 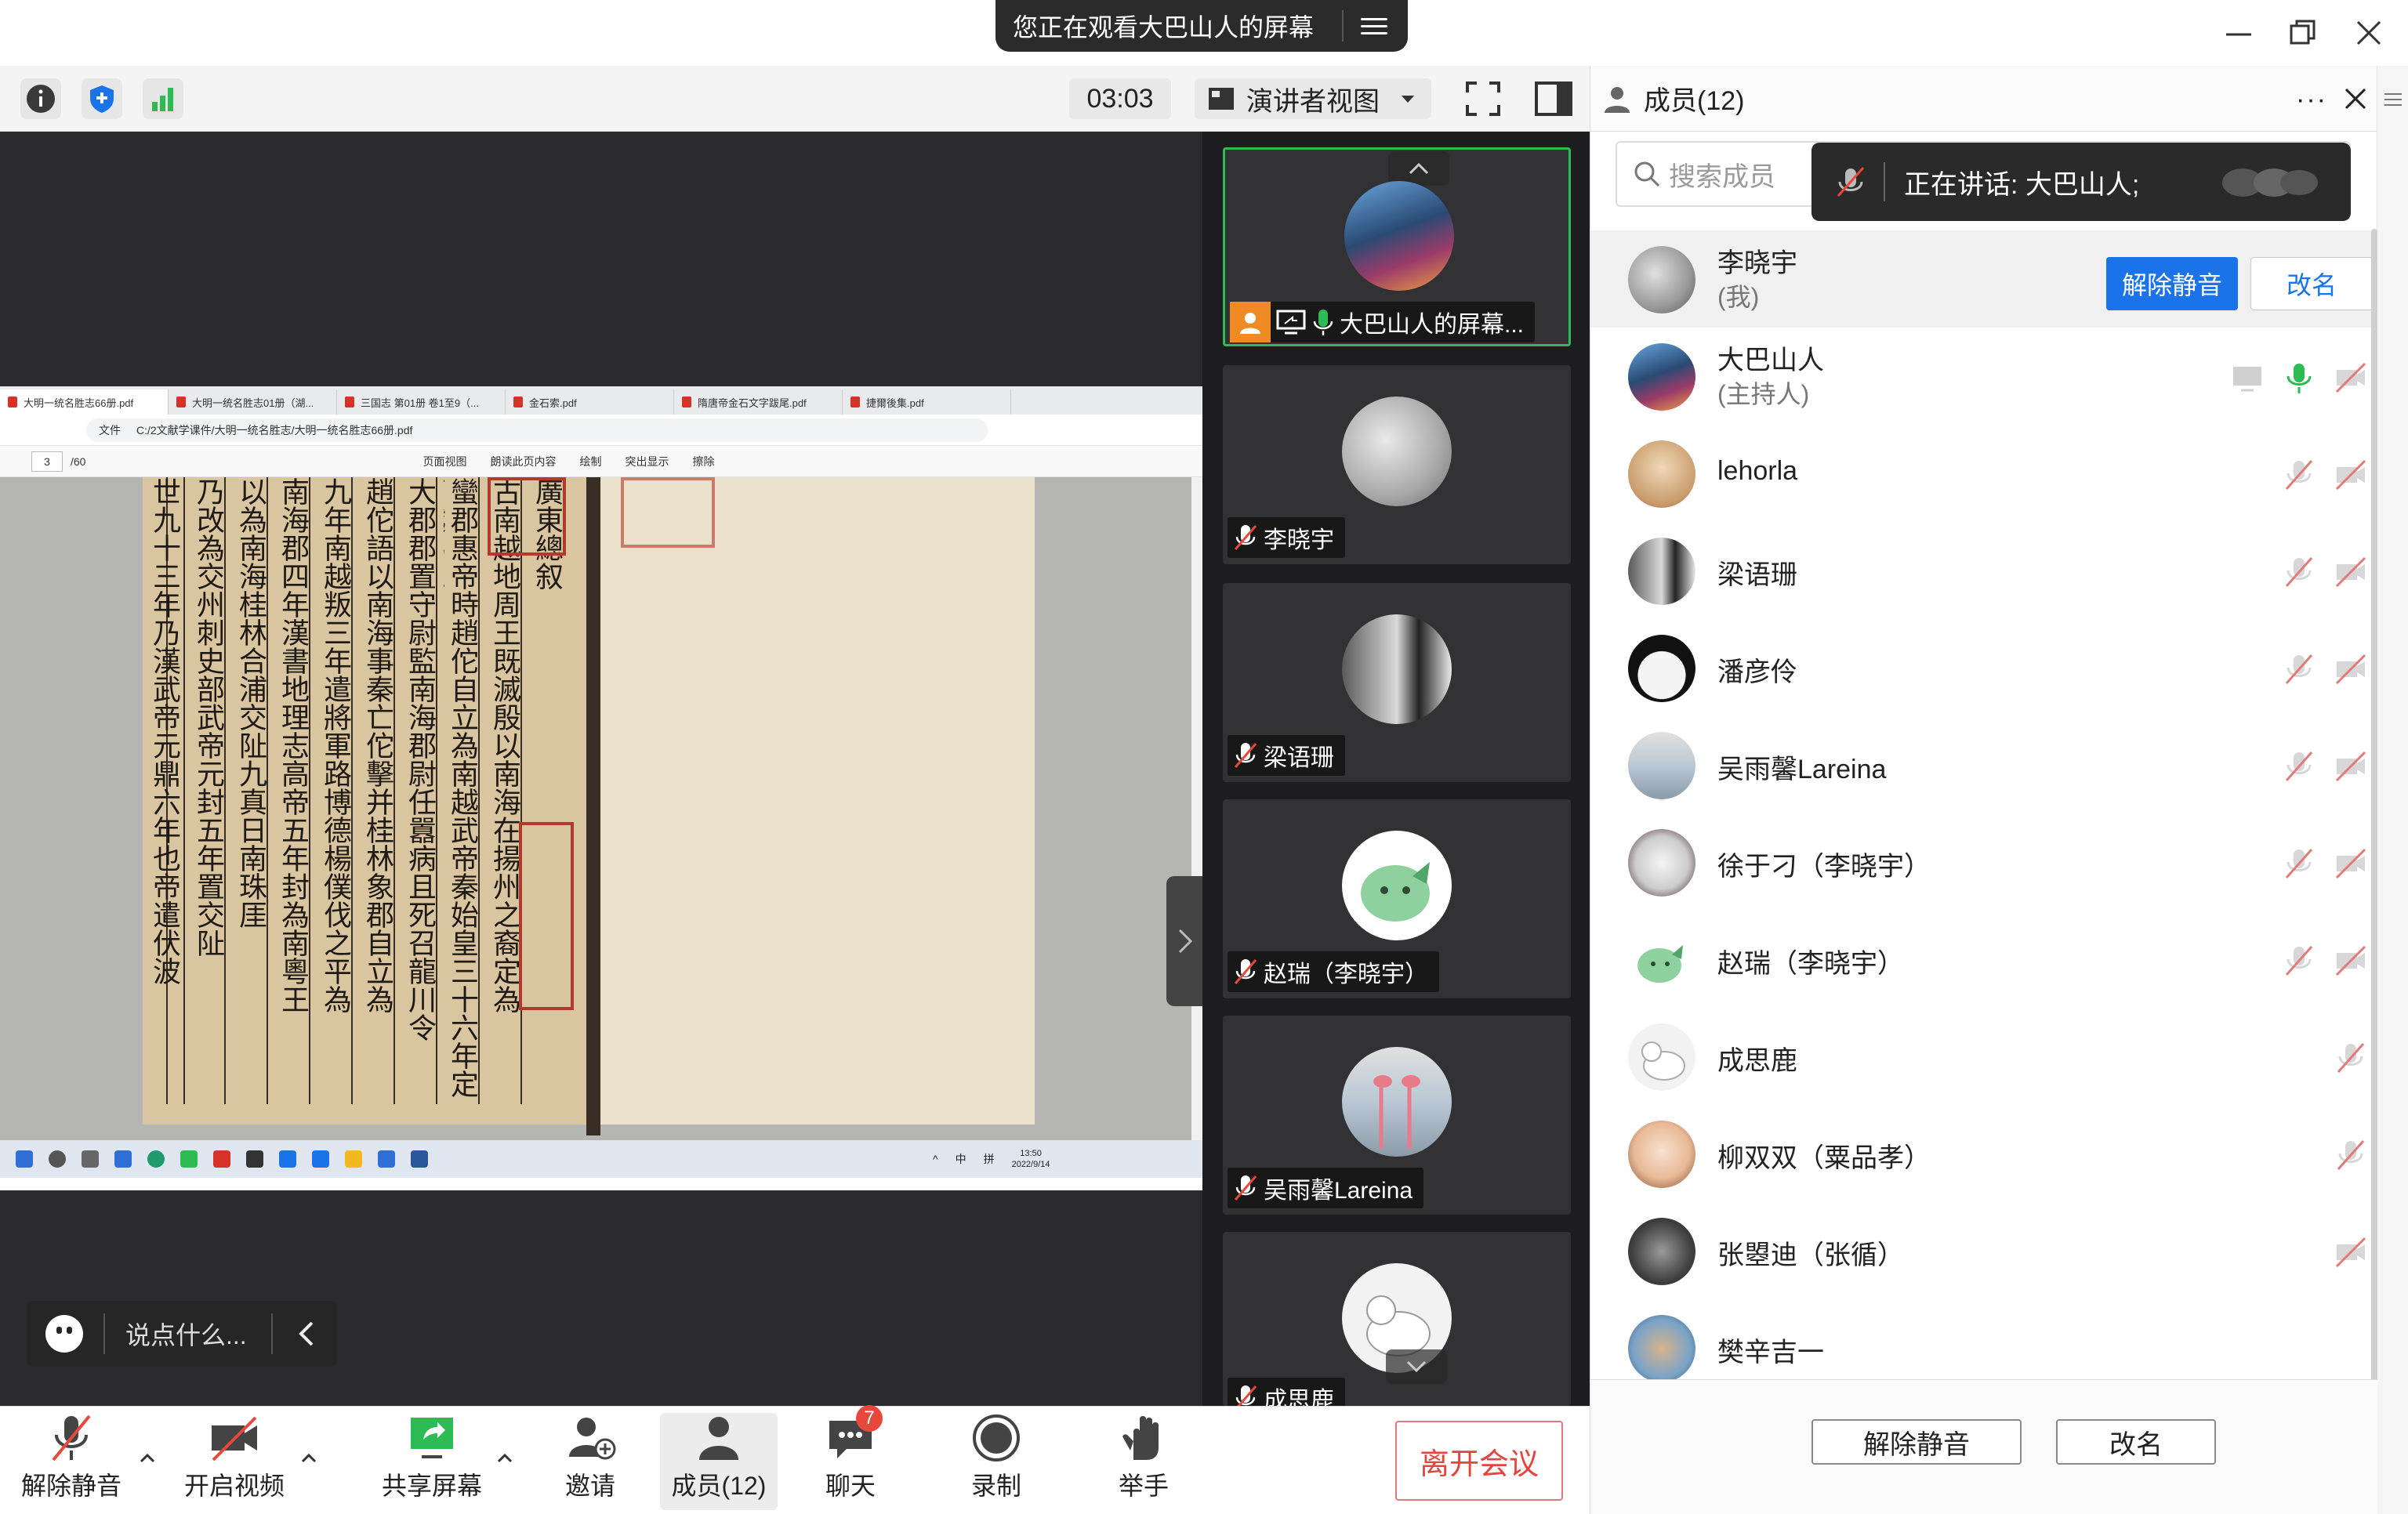 What do you see at coordinates (305, 1334) in the screenshot?
I see `chevron-left-icon` at bounding box center [305, 1334].